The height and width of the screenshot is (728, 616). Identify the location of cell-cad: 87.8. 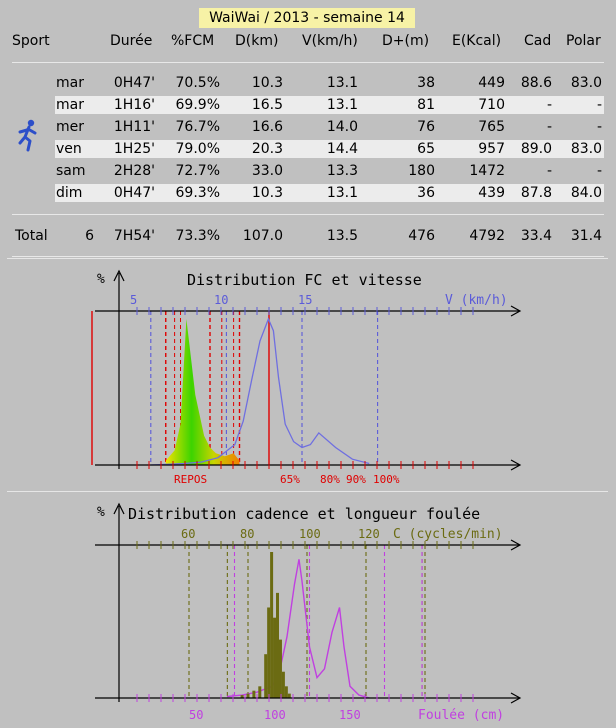
(536, 193).